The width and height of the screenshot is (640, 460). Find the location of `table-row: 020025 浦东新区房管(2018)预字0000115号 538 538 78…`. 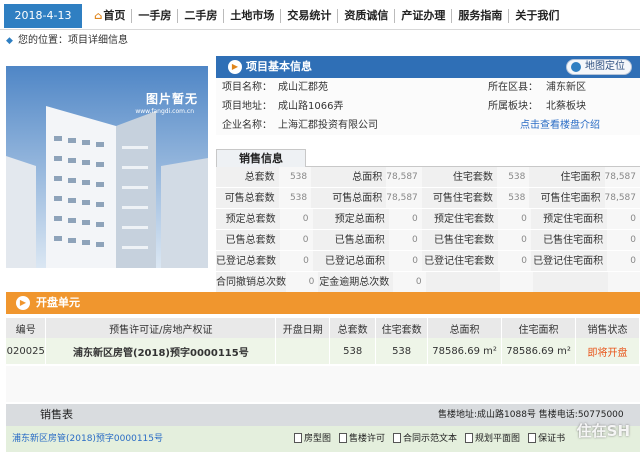

table-row: 020025 浦东新区房管(2018)预字0000115号 538 538 78… is located at coordinates (323, 351).